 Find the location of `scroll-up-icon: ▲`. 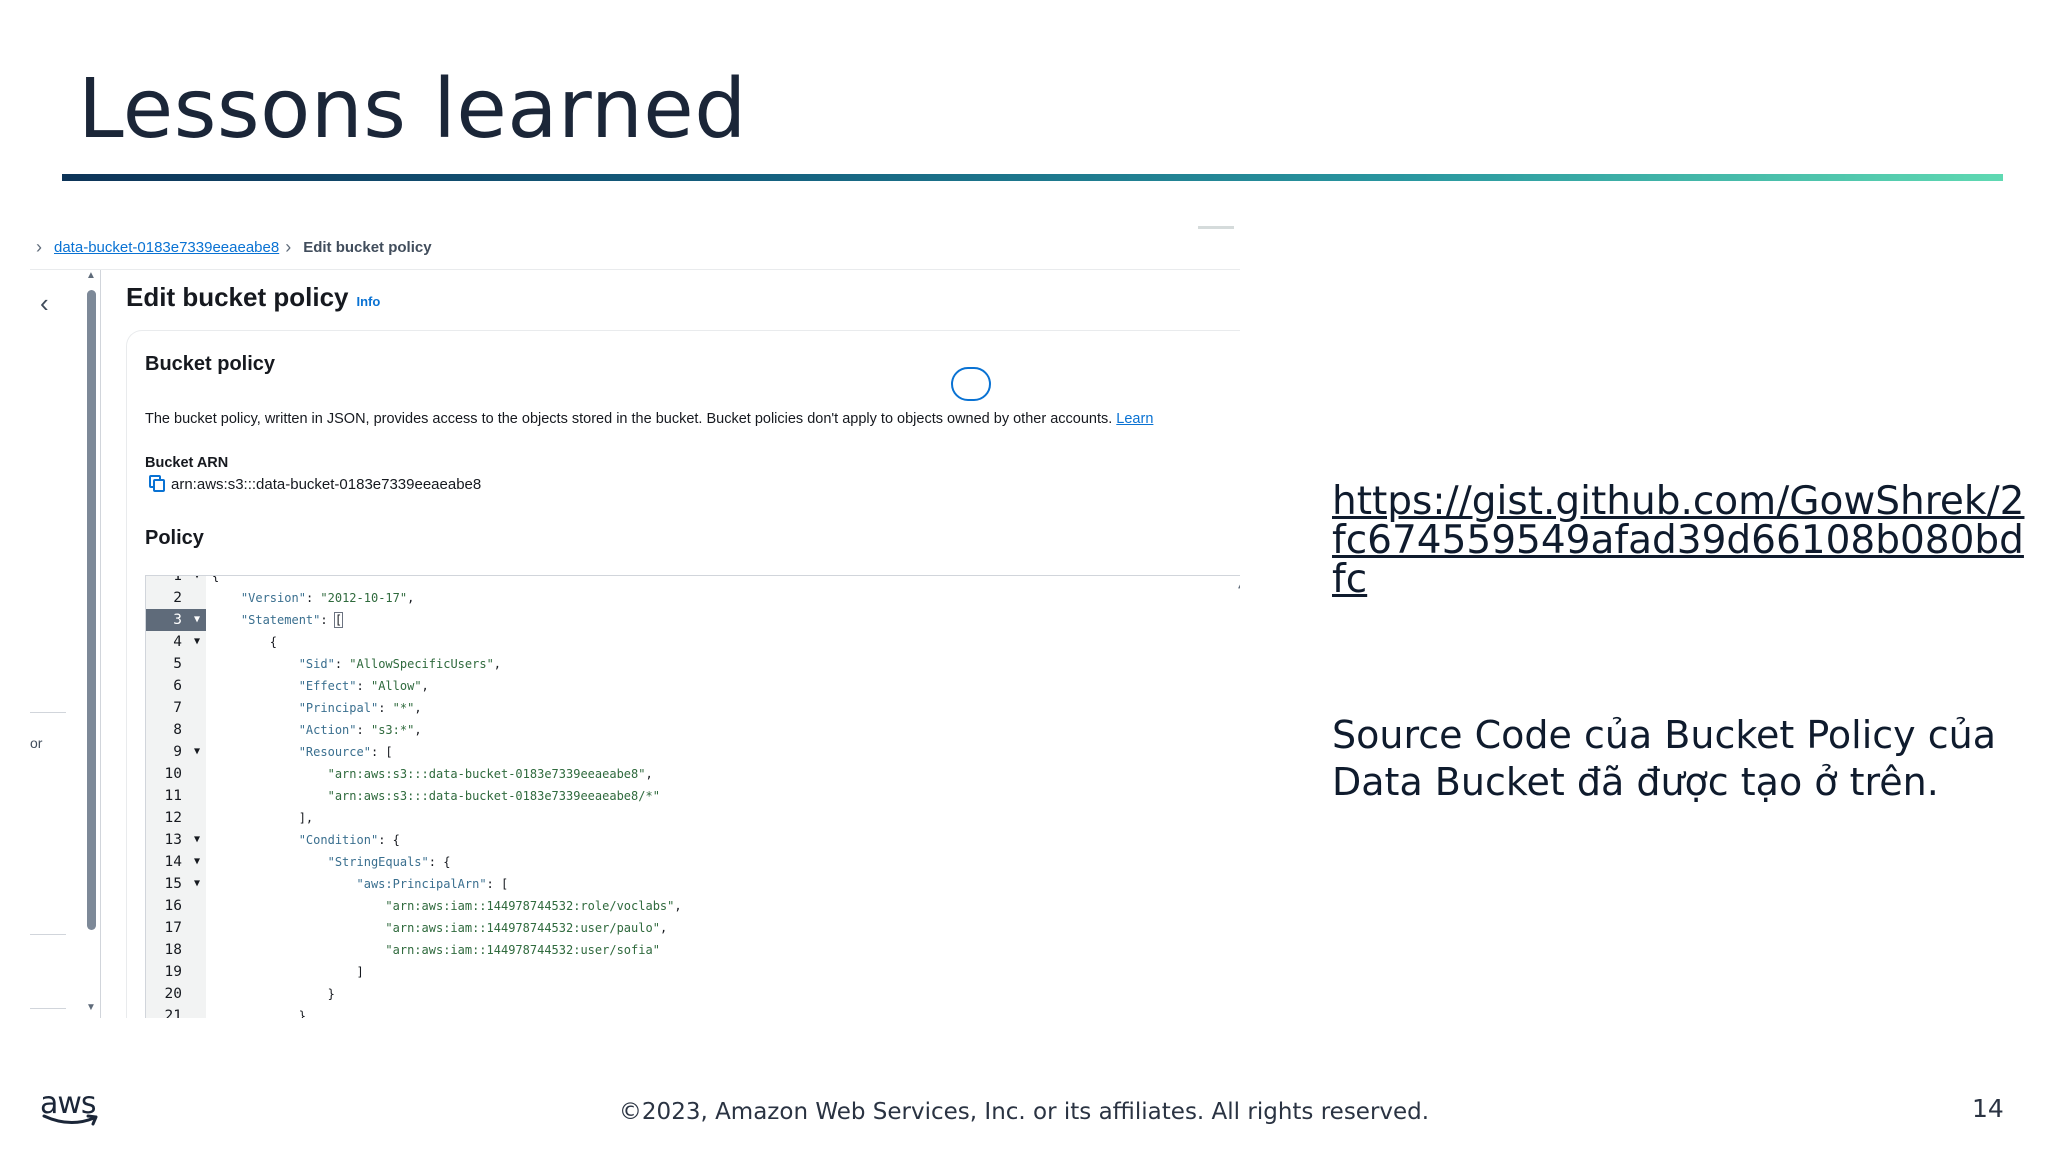

scroll-up-icon: ▲ is located at coordinates (91, 275).